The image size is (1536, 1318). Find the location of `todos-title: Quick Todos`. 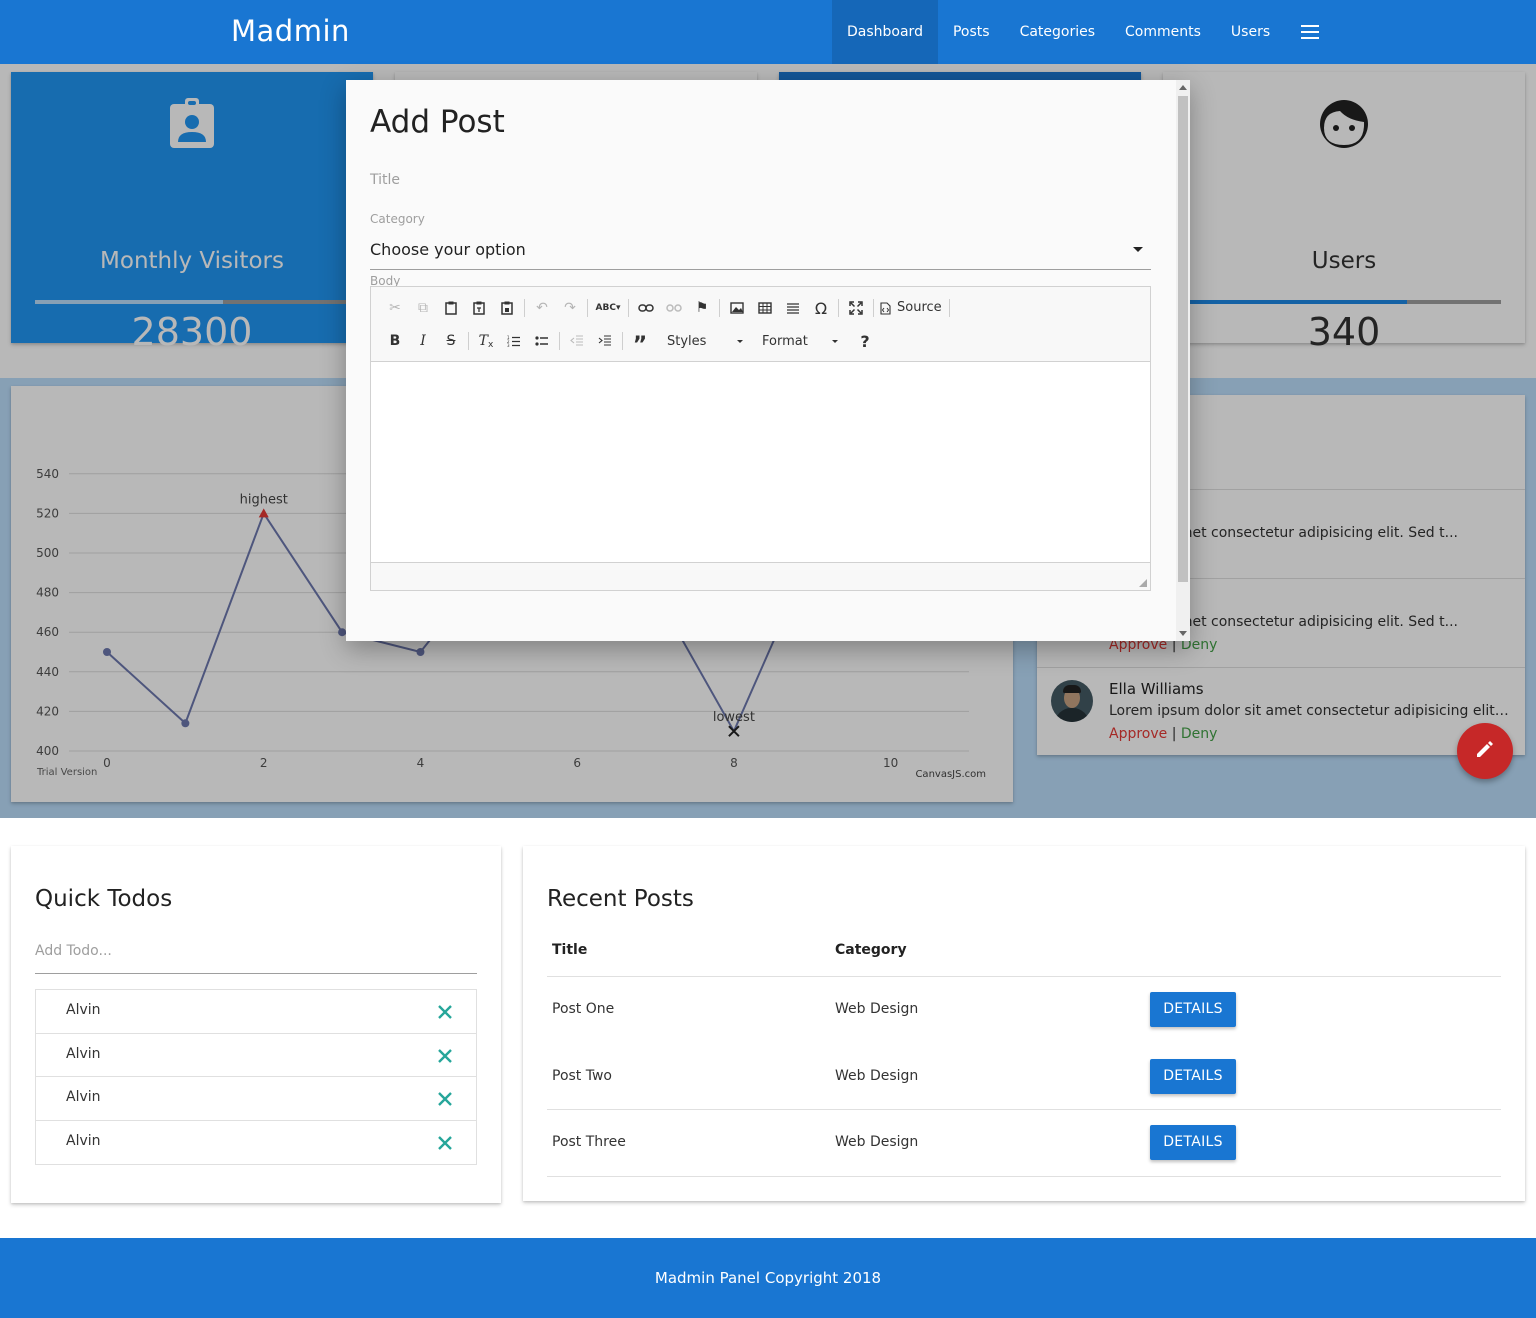

todos-title: Quick Todos is located at coordinates (104, 899).